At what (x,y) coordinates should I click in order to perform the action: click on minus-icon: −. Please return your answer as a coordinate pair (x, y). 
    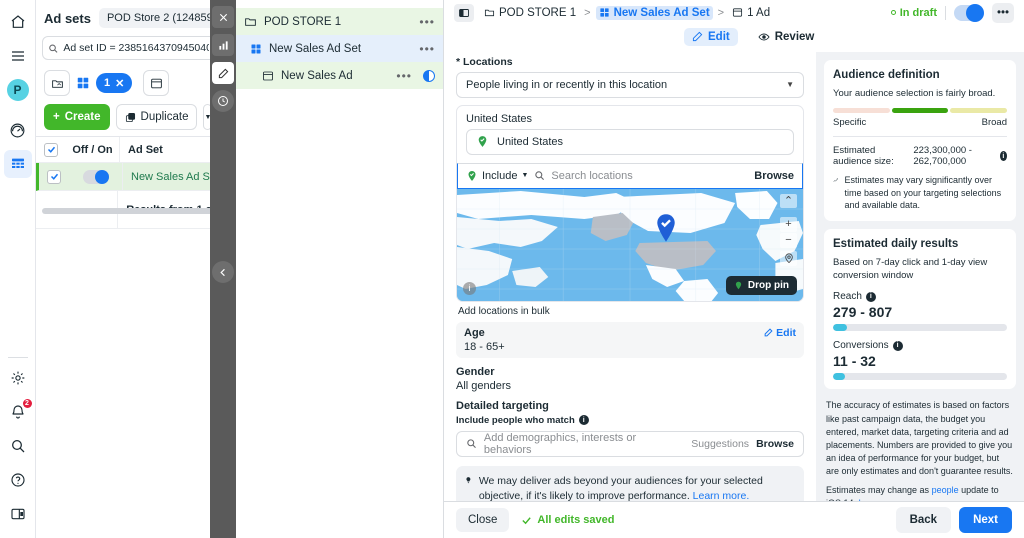
    Looking at the image, I should click on (788, 240).